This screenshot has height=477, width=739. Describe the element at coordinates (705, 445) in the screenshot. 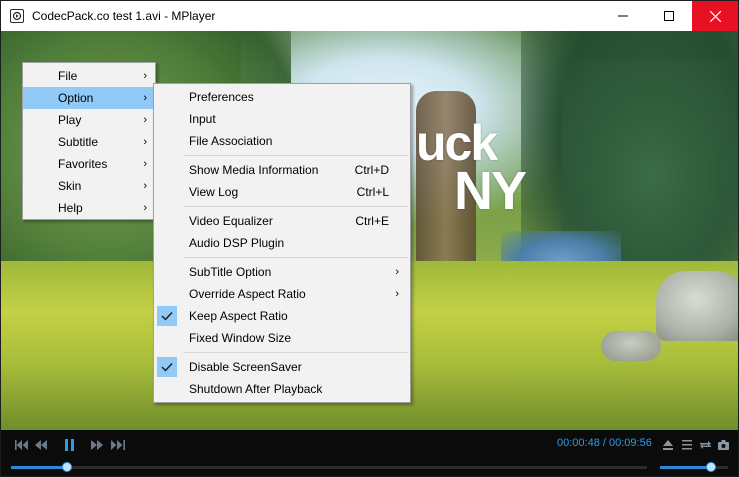

I see `repeat-icon` at that location.